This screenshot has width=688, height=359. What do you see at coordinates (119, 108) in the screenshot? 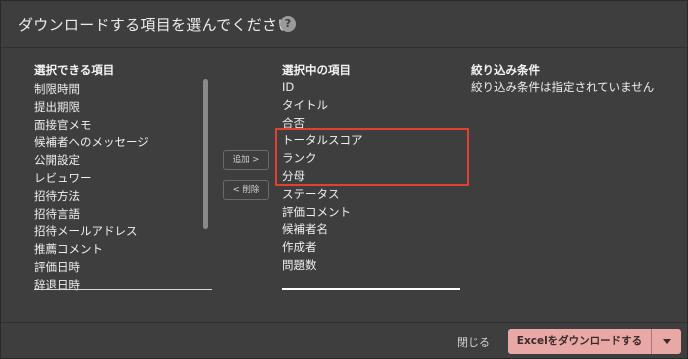
I see `available-item: 提出期限` at bounding box center [119, 108].